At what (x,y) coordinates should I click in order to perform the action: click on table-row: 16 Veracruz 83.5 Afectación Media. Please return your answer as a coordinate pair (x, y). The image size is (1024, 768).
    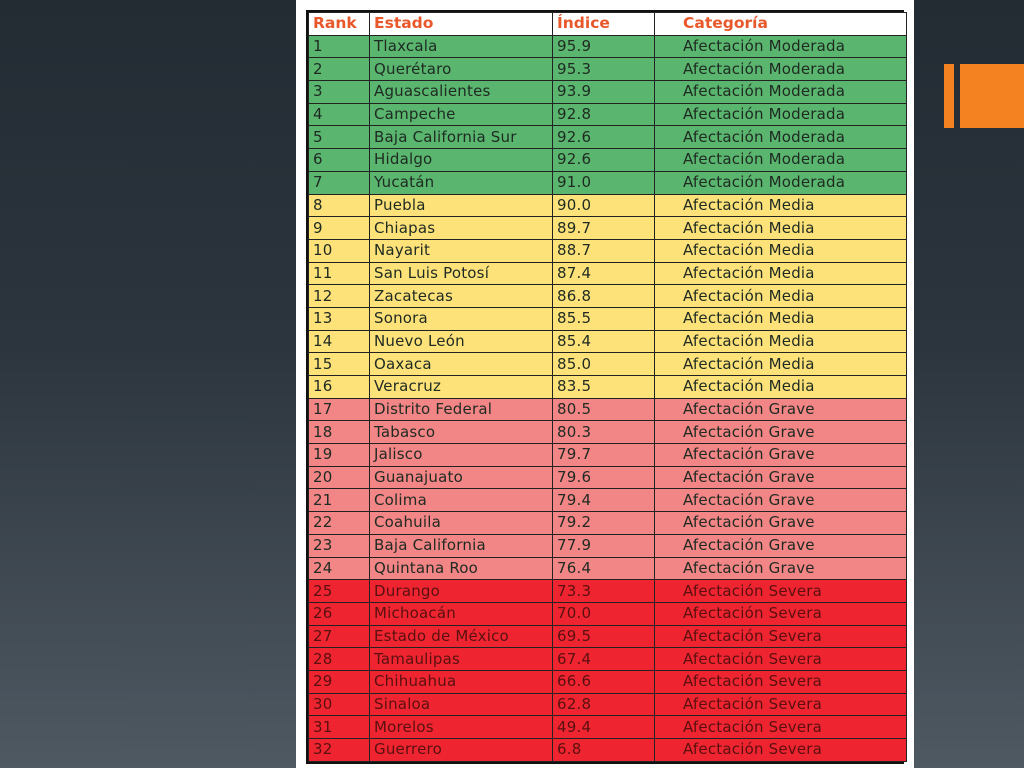
    Looking at the image, I should click on (607, 387).